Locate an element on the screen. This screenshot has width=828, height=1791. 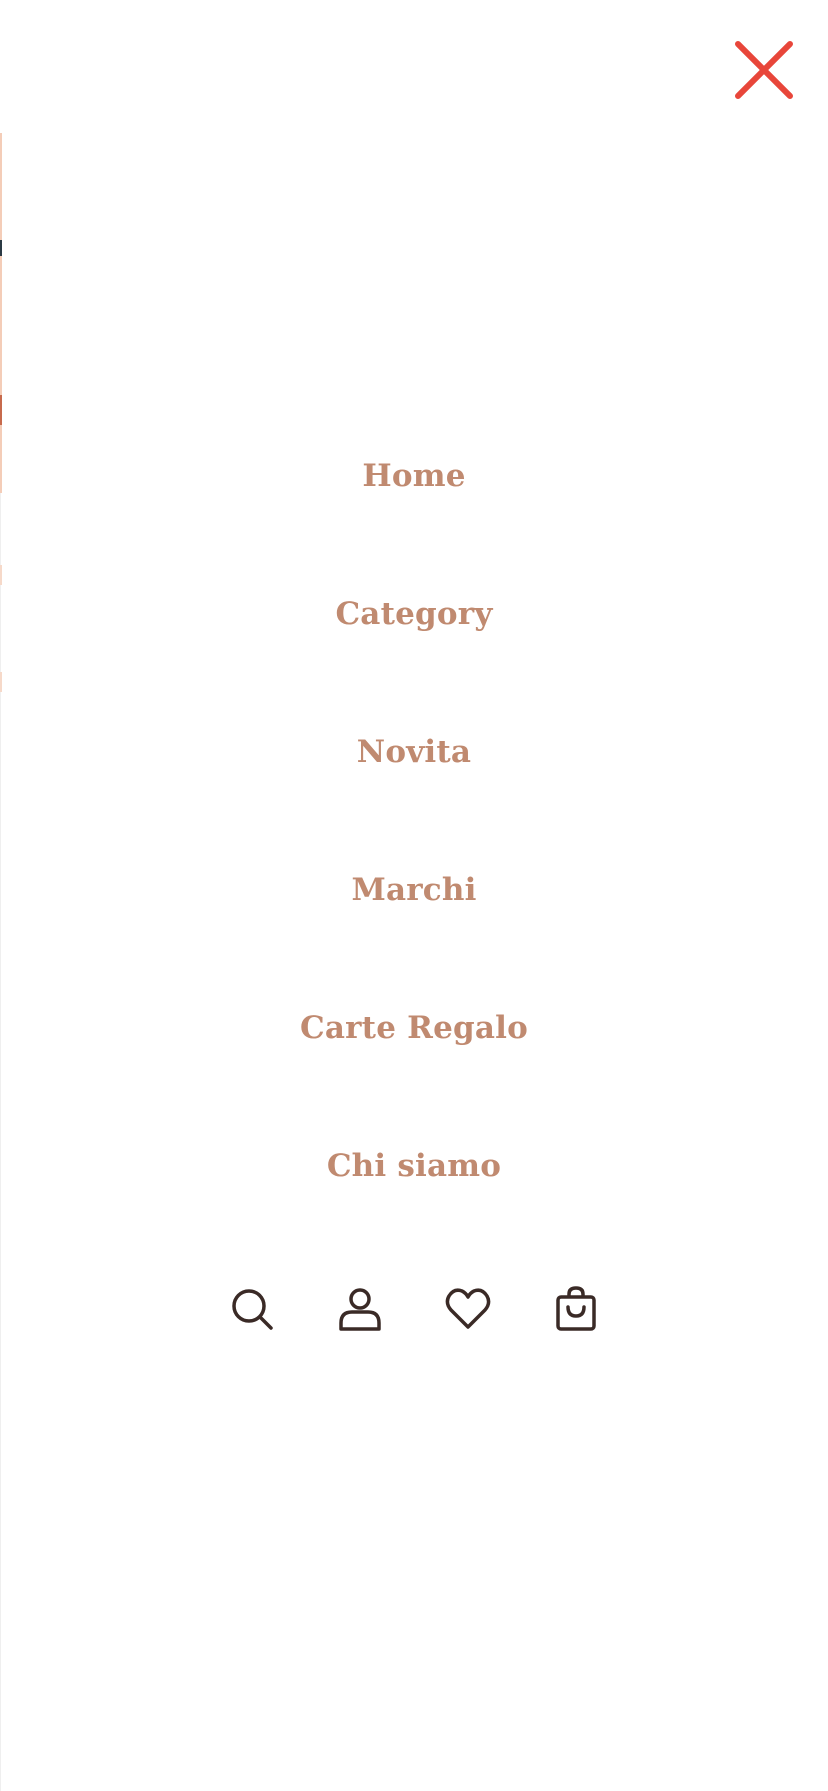
cart-button is located at coordinates (576, 1309).